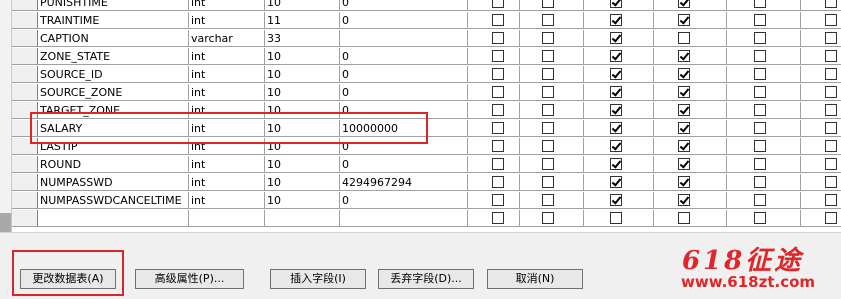 Image resolution: width=841 pixels, height=299 pixels. Describe the element at coordinates (404, 38) in the screenshot. I see `field-default-cell` at that location.